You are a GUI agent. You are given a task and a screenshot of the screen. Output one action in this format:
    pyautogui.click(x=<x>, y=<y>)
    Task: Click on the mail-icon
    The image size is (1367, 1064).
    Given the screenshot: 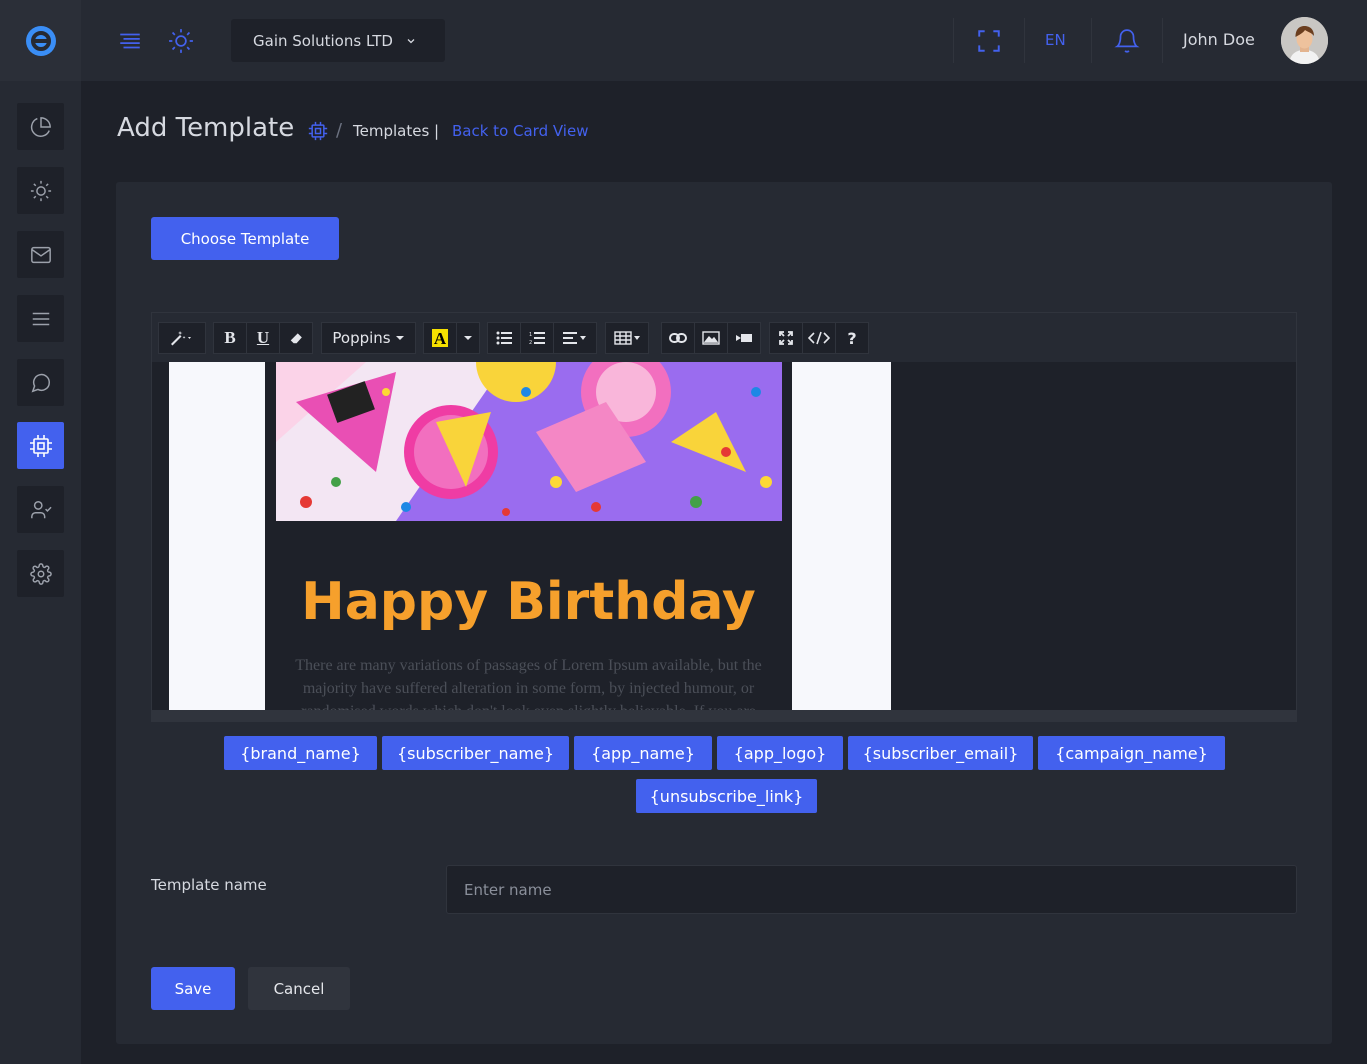 What is the action you would take?
    pyautogui.click(x=40, y=254)
    